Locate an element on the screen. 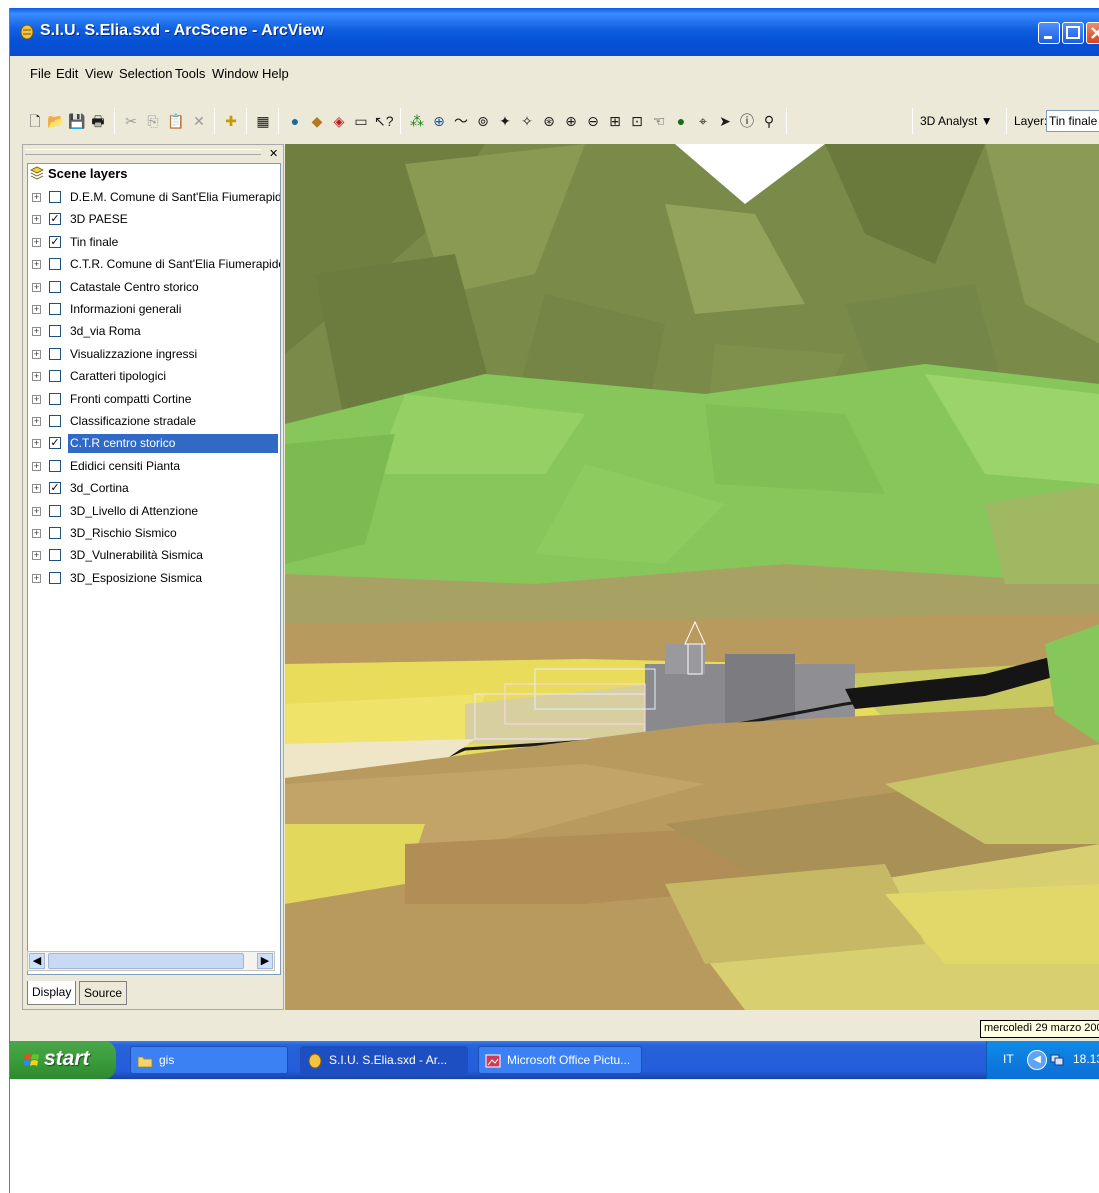 The height and width of the screenshot is (1193, 1099). save-icon: 💾 is located at coordinates (77, 121).